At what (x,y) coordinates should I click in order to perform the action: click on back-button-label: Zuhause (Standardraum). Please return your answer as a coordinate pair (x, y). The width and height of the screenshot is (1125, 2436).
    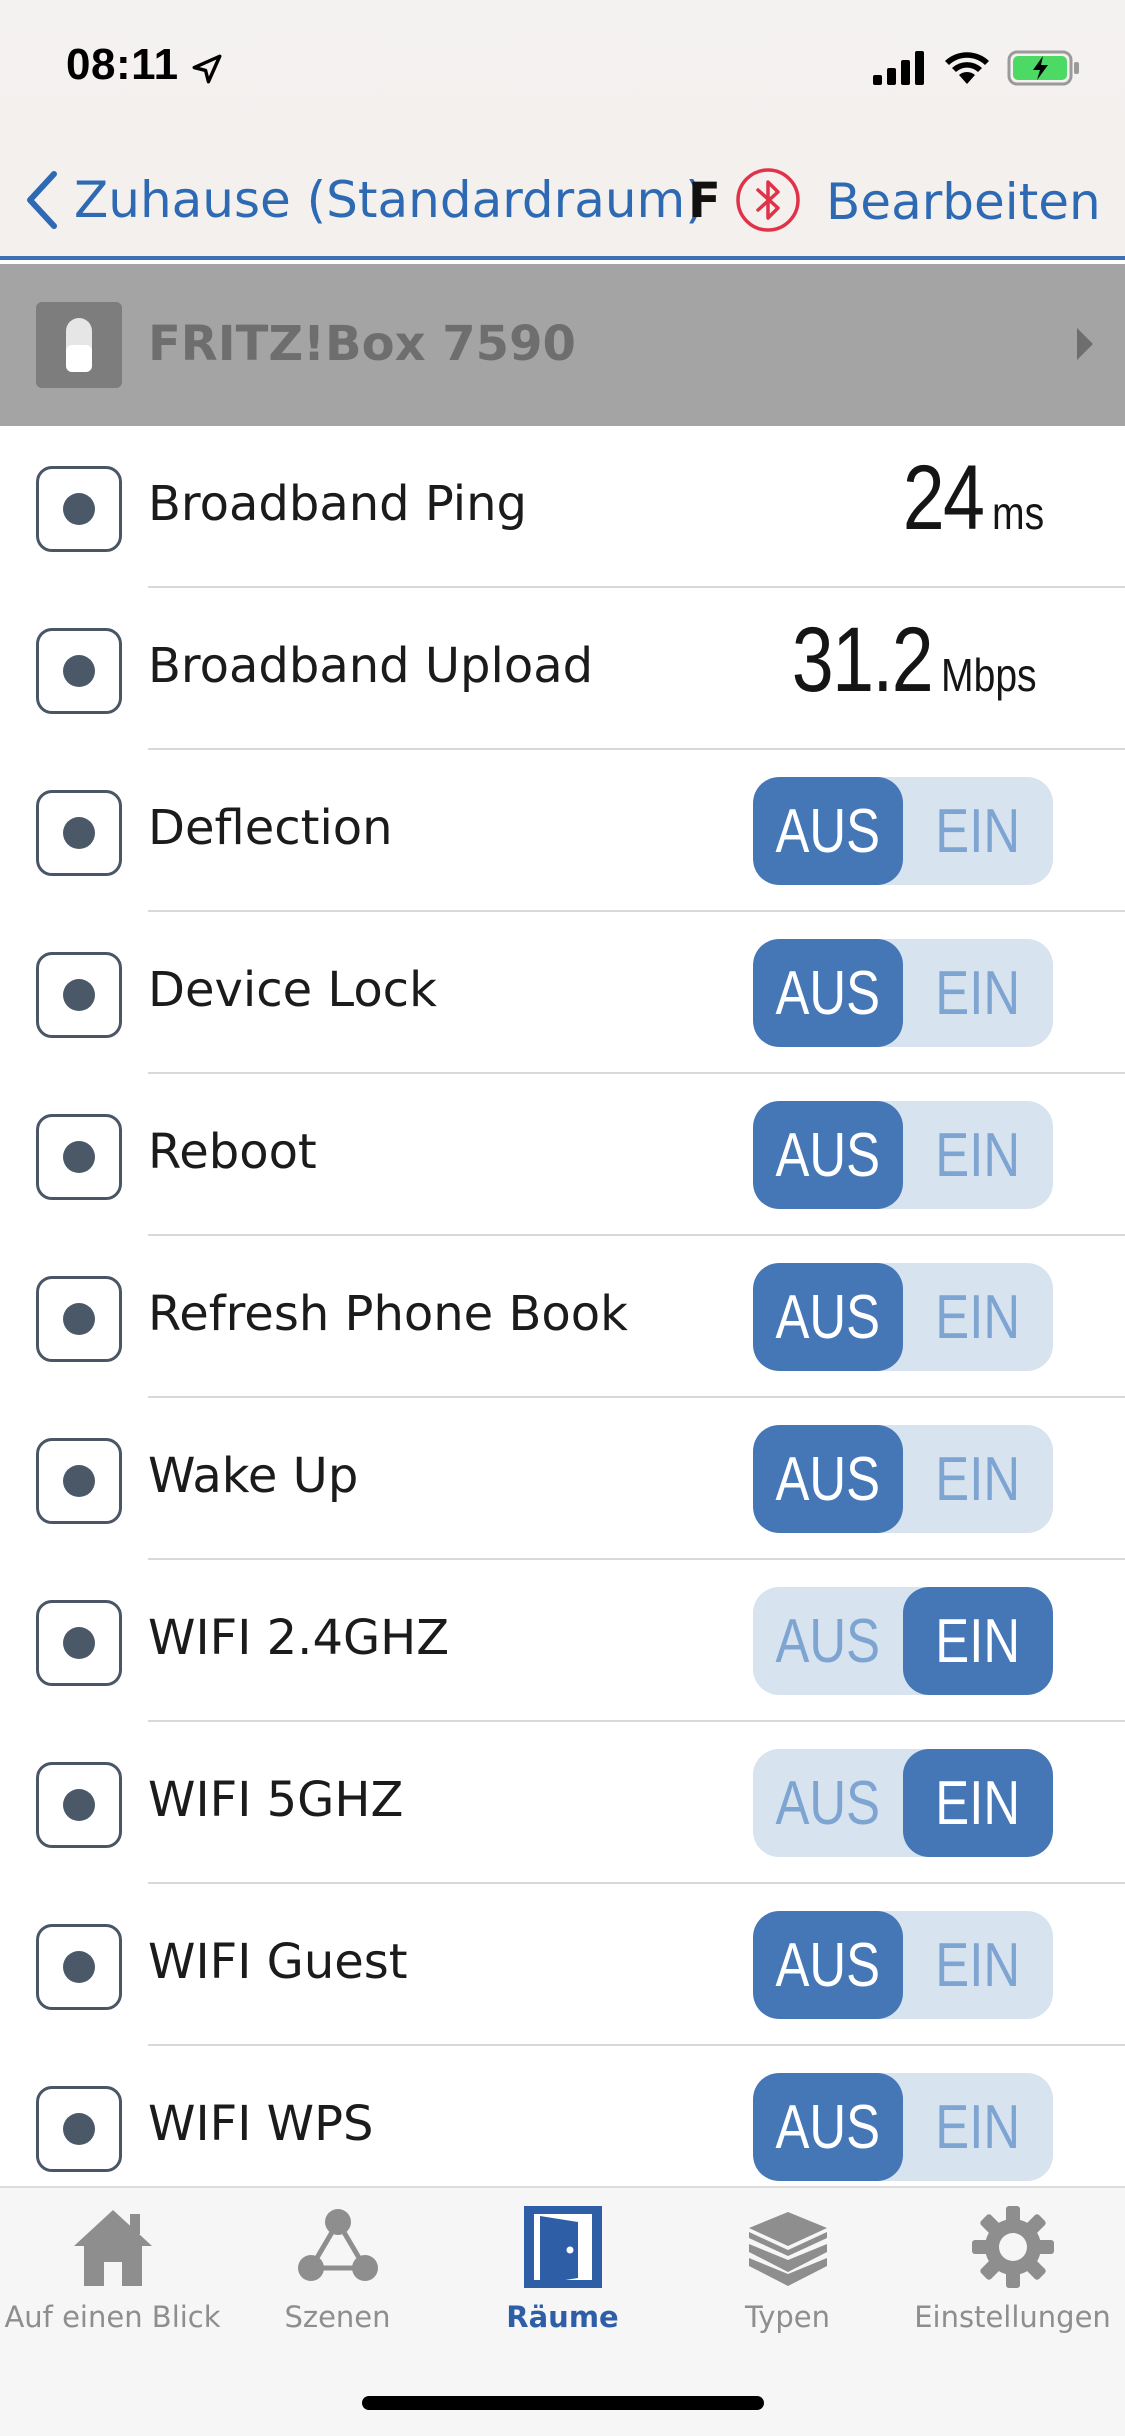
    Looking at the image, I should click on (389, 200).